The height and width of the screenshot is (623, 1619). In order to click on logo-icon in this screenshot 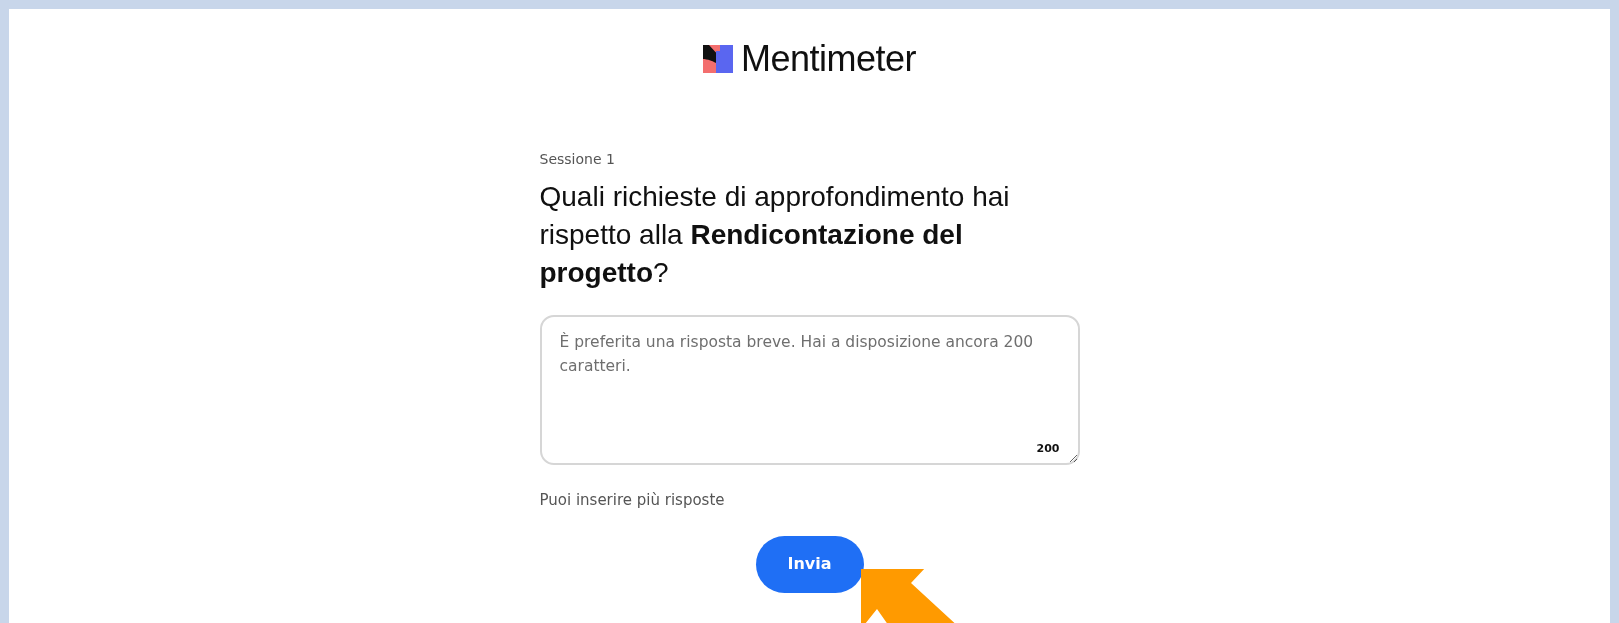, I will do `click(717, 59)`.